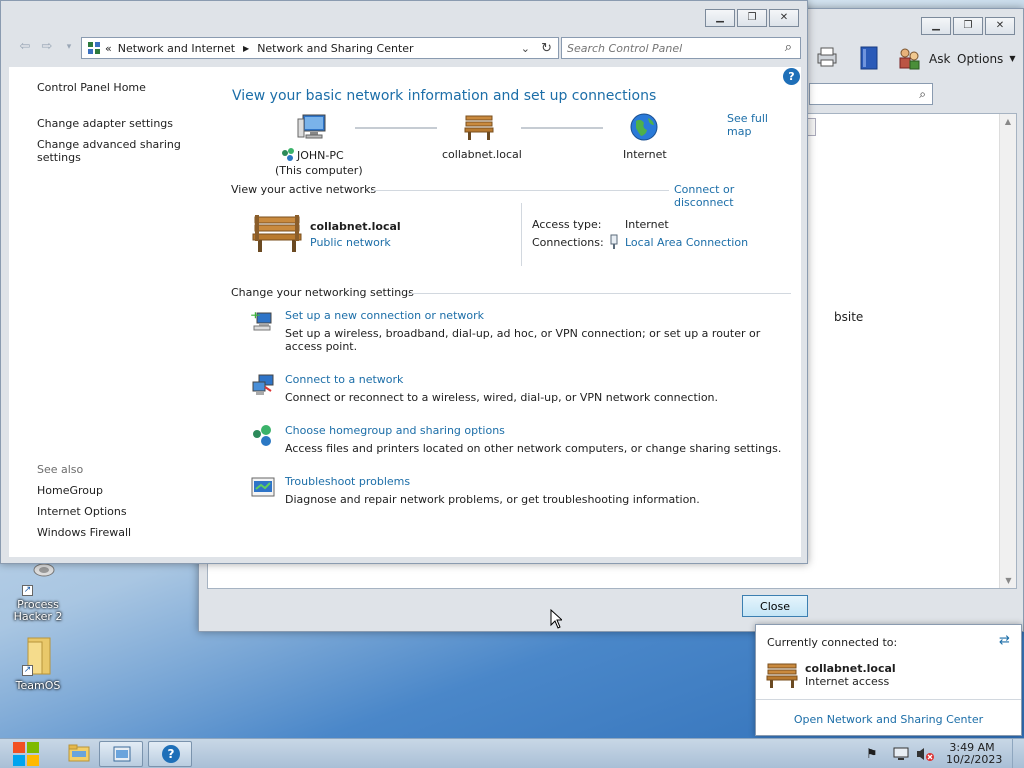 This screenshot has height=768, width=1024. I want to click on clock: 3:49 AM 10/2/2023, so click(974, 754).